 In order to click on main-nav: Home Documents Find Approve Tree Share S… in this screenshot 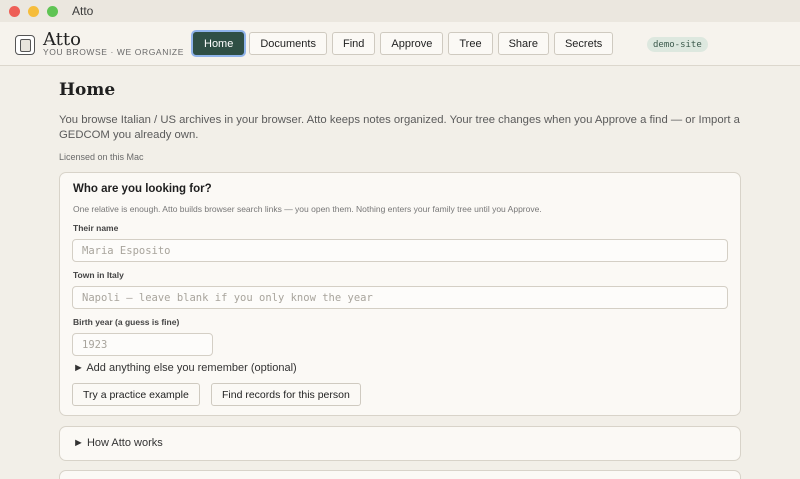, I will do `click(403, 43)`.